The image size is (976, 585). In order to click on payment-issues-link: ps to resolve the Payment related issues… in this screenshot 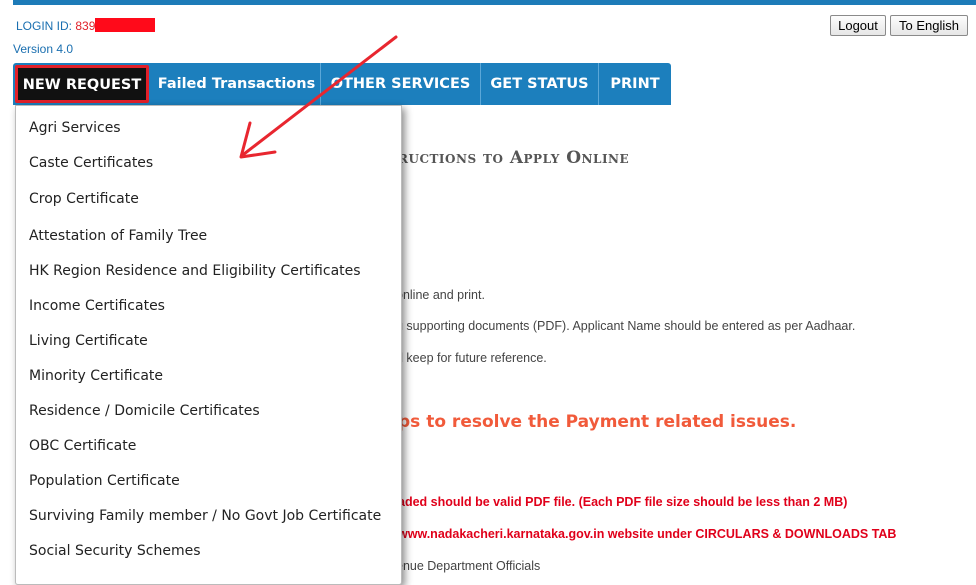, I will do `click(597, 422)`.